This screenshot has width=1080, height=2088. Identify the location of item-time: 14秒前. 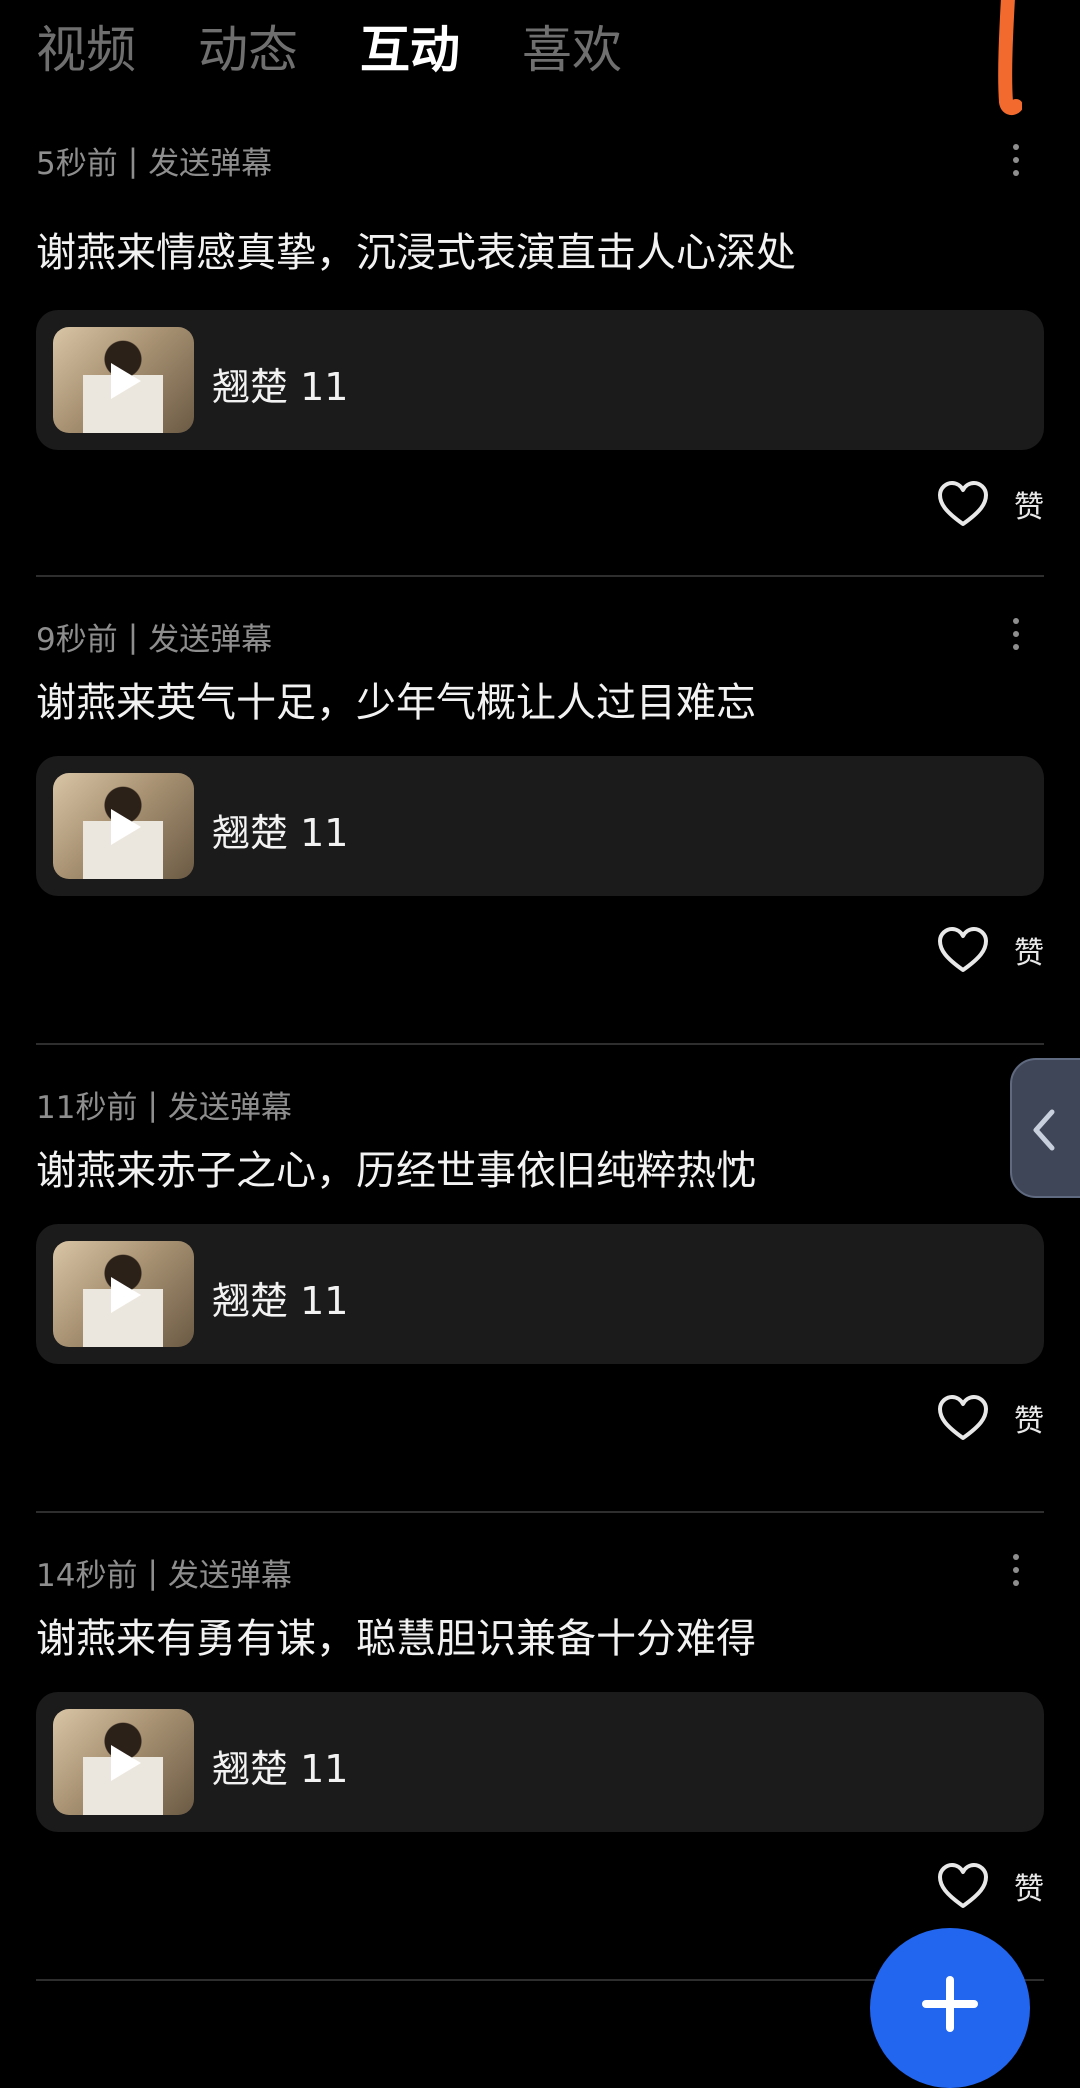
(87, 1576).